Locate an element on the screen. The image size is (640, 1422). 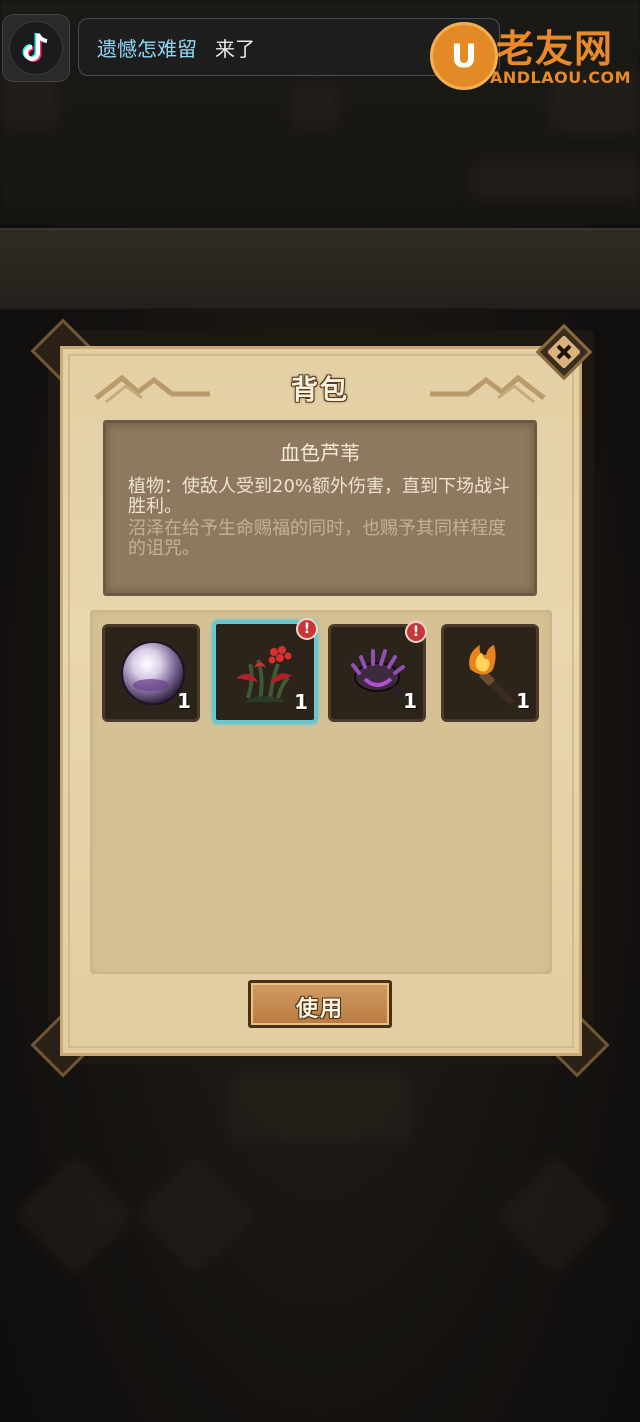
site-watermark: U 老友网 ANDLAOU.COM is located at coordinates (530, 54).